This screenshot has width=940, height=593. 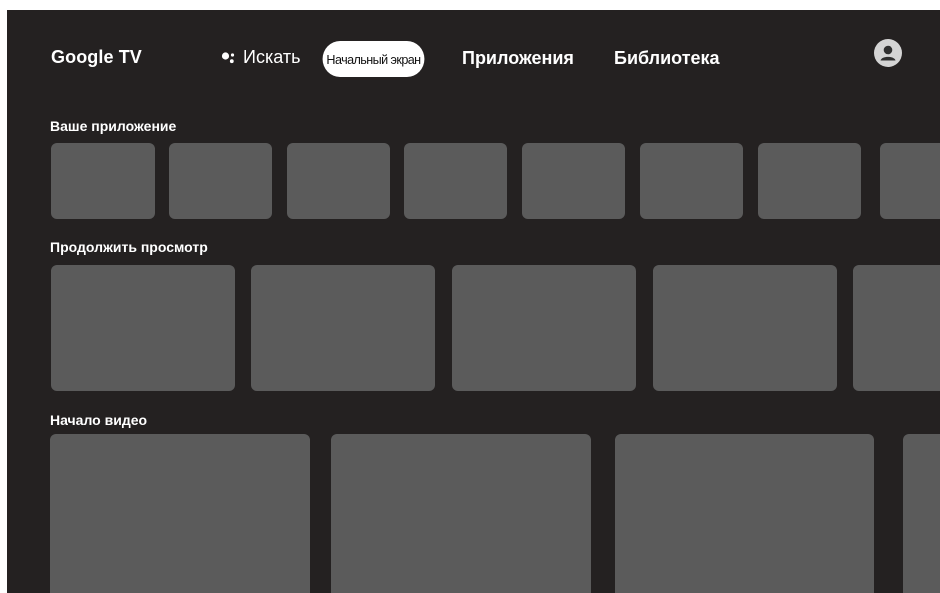 I want to click on section-title-start-video: Начало видео, so click(x=99, y=420).